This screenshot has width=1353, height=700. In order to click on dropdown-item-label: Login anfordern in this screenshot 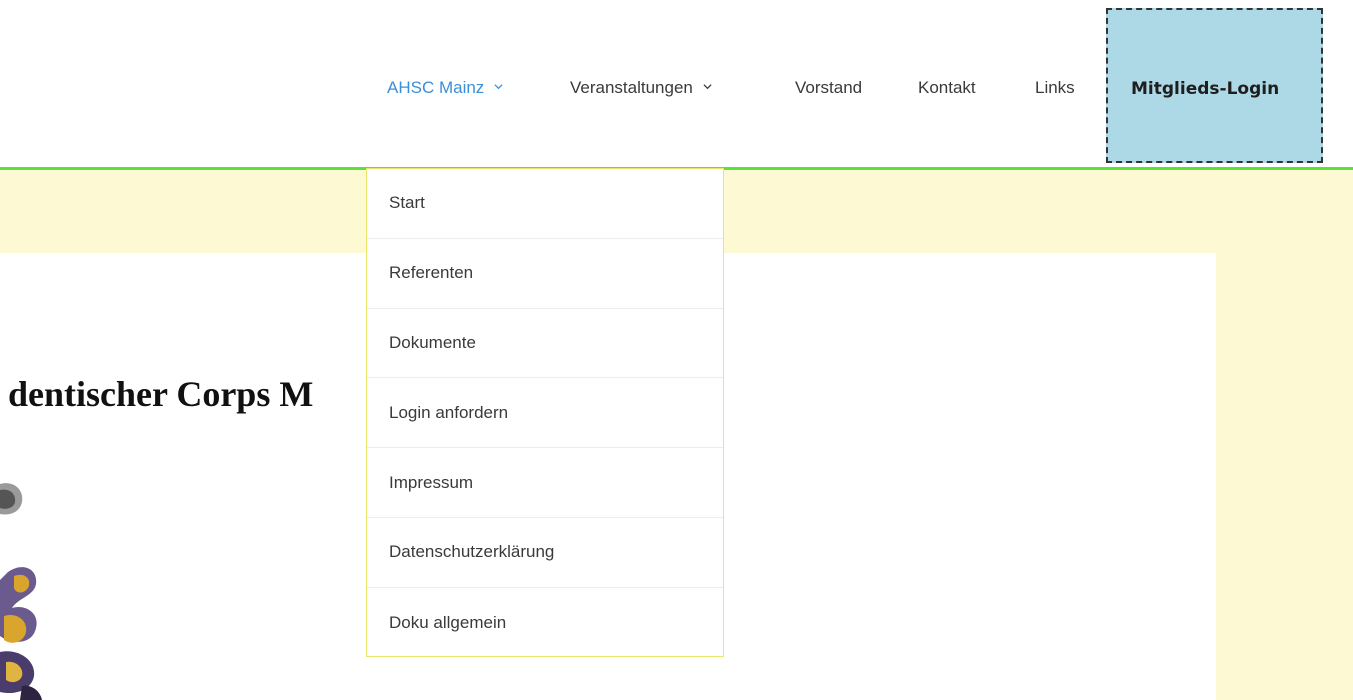, I will do `click(449, 412)`.